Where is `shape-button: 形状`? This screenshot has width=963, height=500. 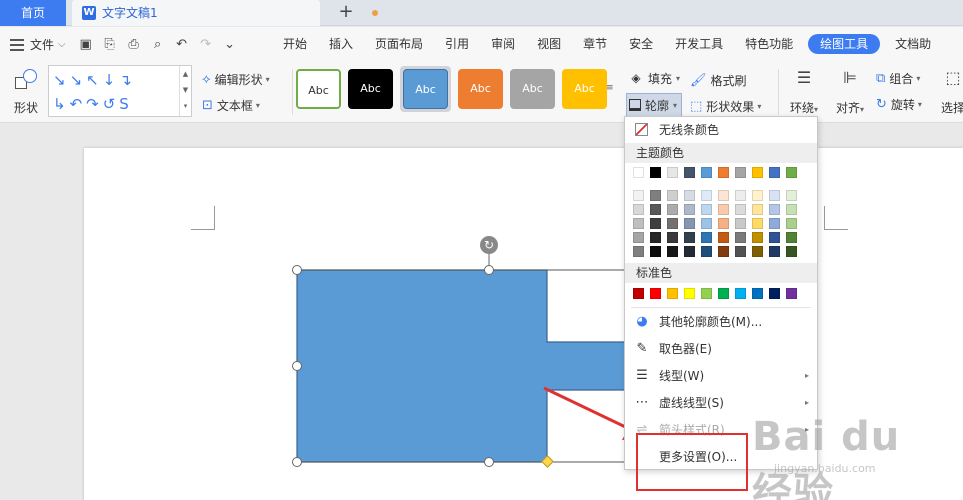 shape-button: 形状 is located at coordinates (26, 92).